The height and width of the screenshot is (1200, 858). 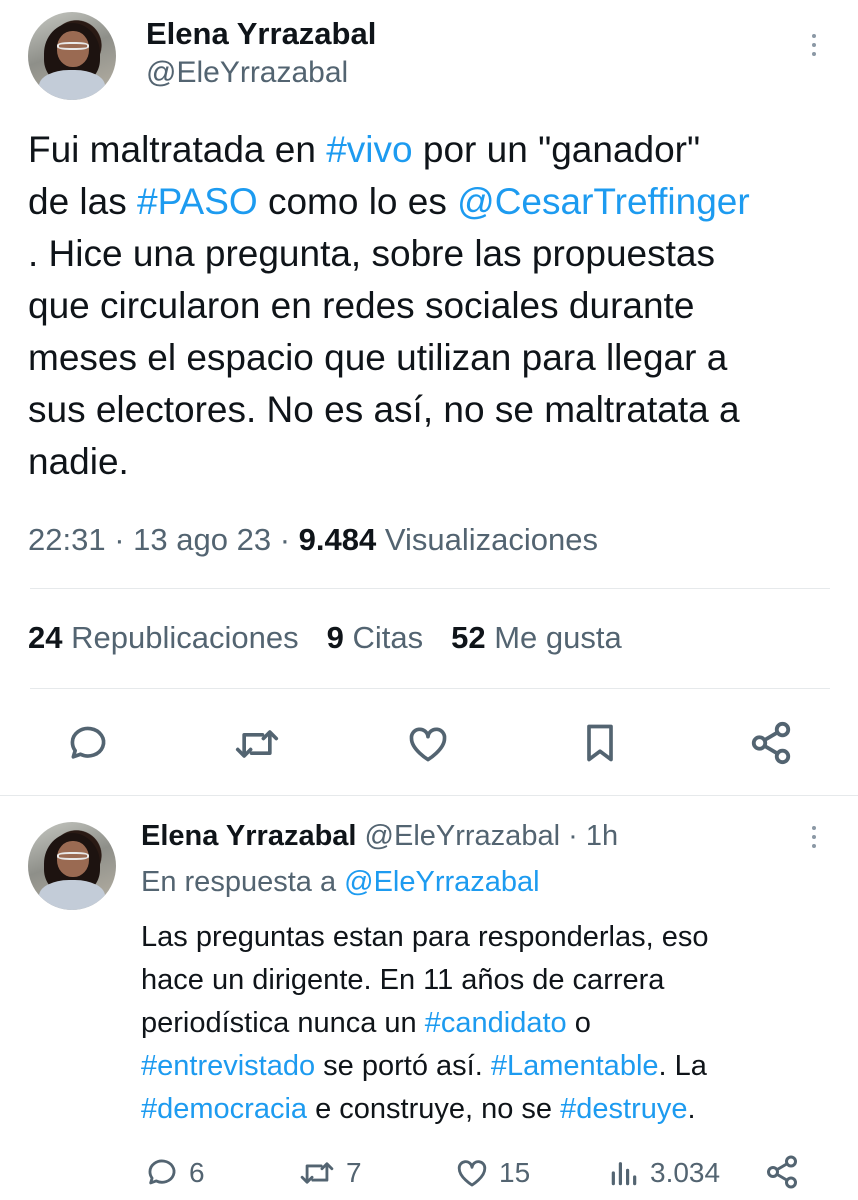 What do you see at coordinates (624, 1173) in the screenshot?
I see `views-chart-icon` at bounding box center [624, 1173].